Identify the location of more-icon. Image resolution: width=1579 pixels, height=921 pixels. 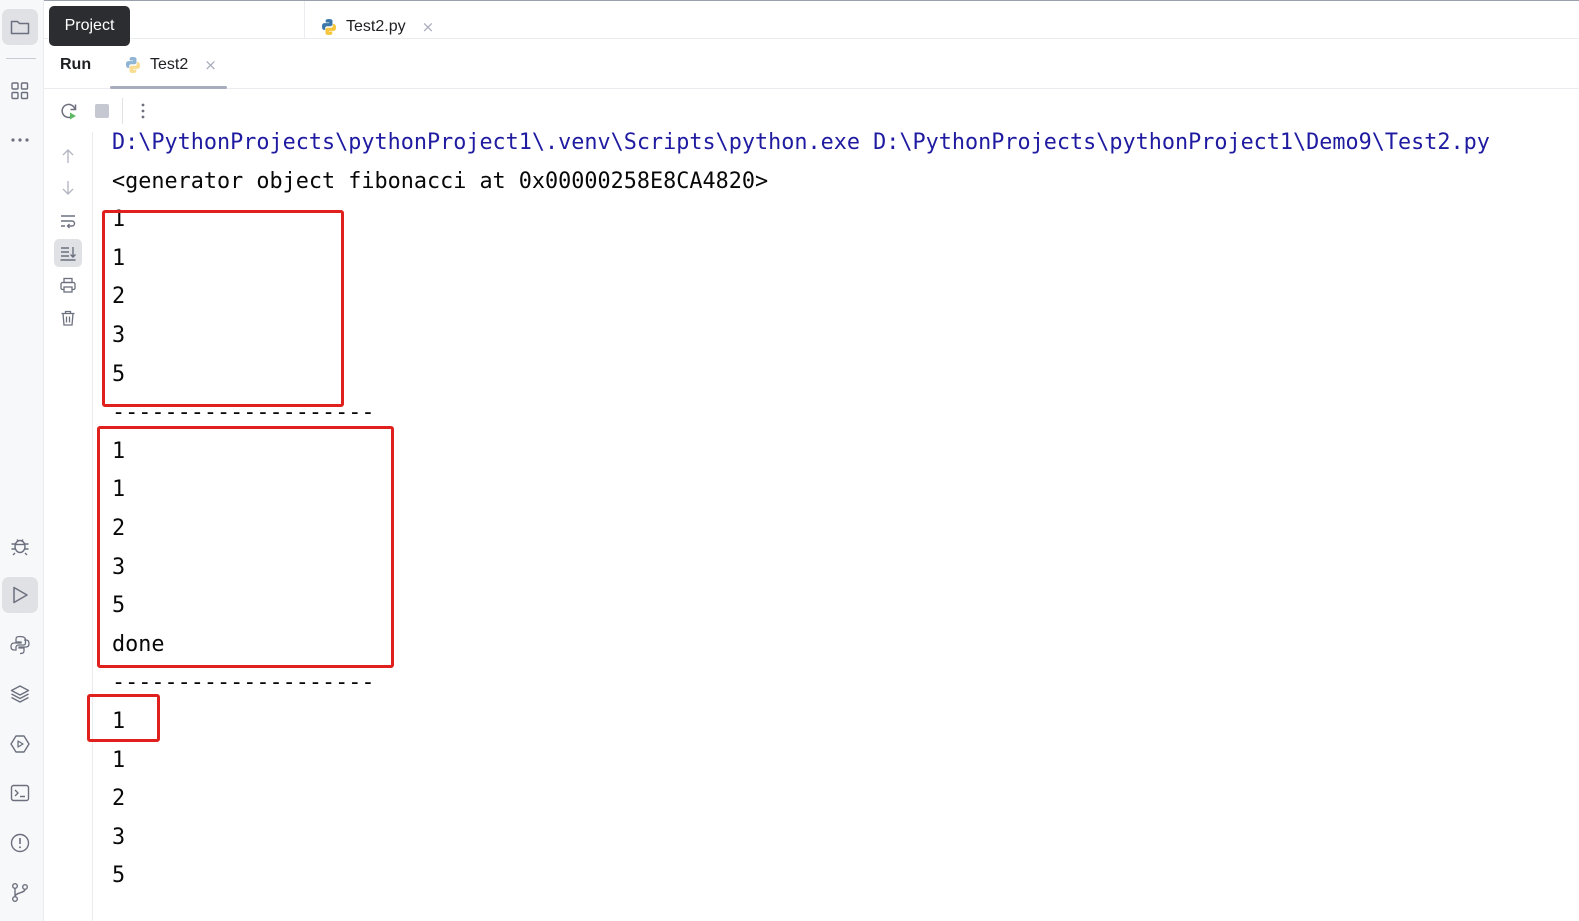
(20, 140).